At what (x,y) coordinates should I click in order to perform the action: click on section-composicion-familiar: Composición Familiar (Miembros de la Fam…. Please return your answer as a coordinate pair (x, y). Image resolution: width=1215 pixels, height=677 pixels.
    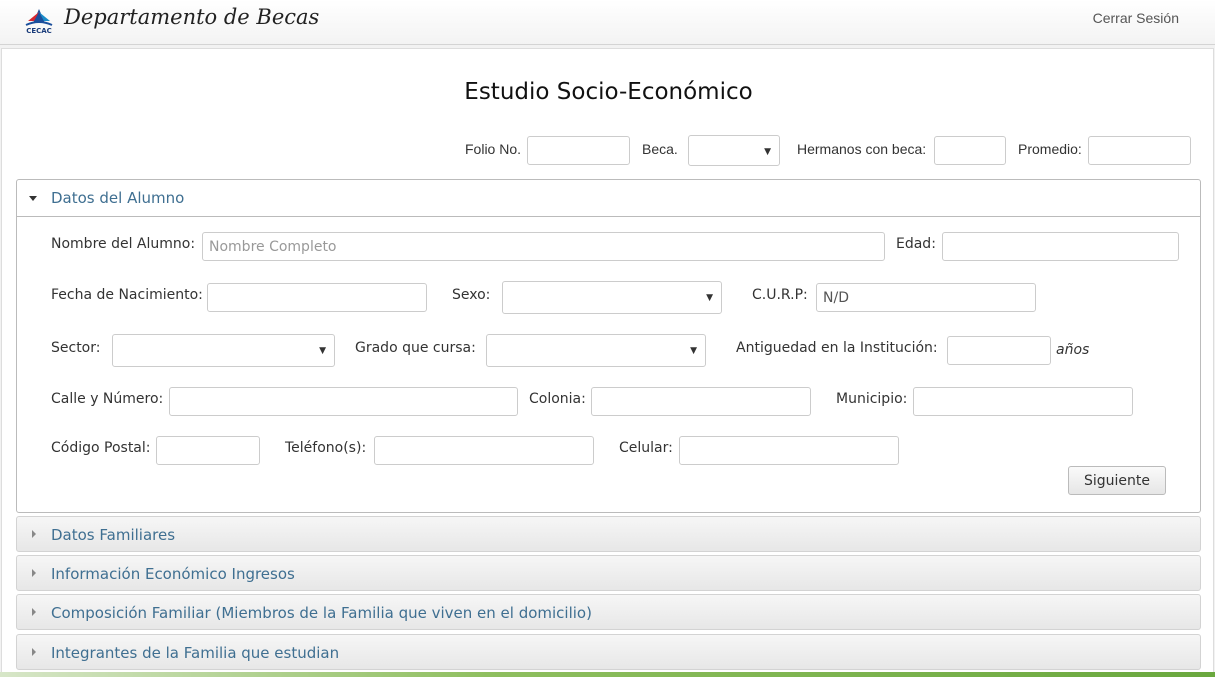
    Looking at the image, I should click on (608, 612).